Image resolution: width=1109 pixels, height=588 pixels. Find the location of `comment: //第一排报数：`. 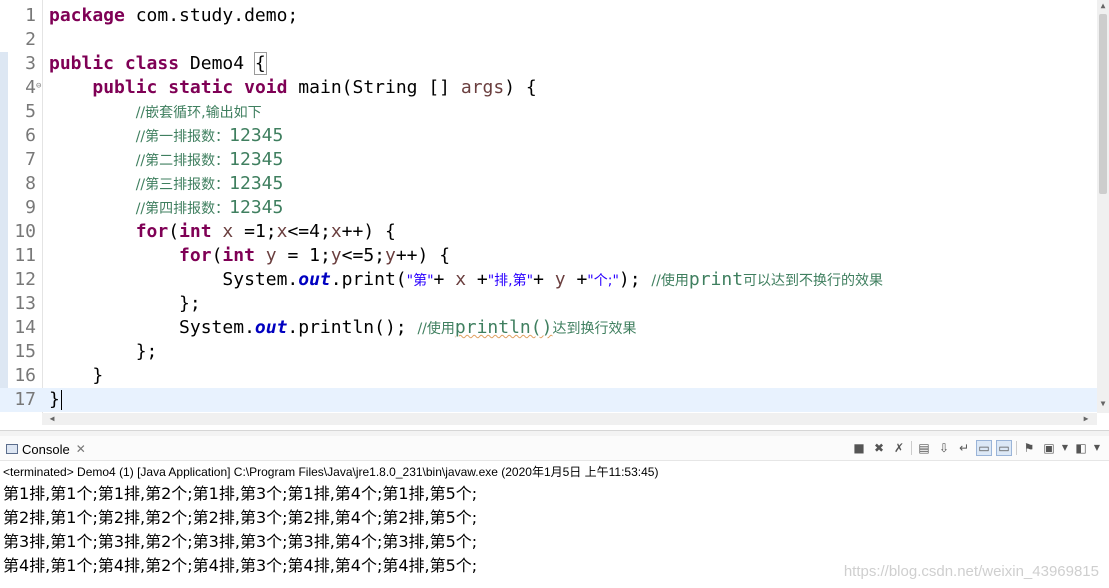

comment: //第一排报数： is located at coordinates (182, 137).